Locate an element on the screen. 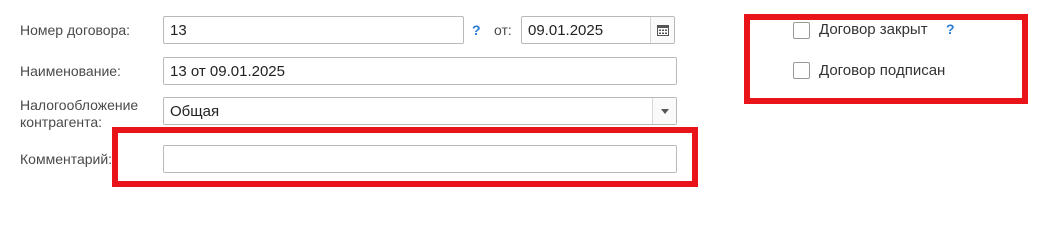 The image size is (1050, 240). contract-number-input: 13 is located at coordinates (313, 30).